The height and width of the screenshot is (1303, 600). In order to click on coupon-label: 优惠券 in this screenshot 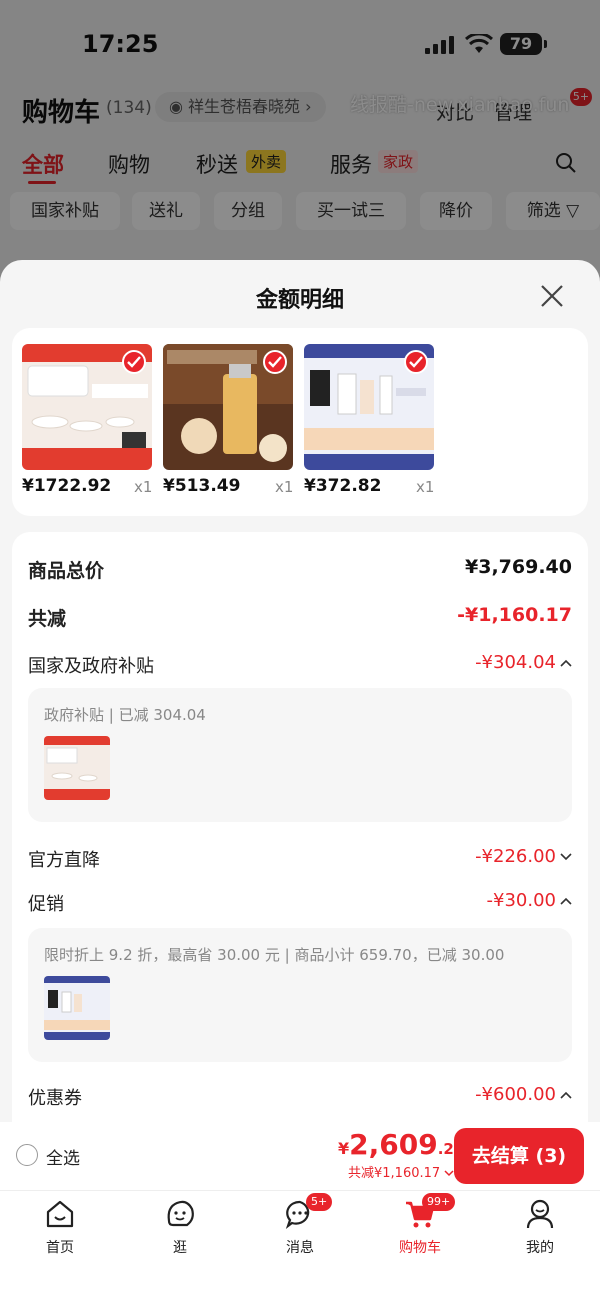, I will do `click(55, 1098)`.